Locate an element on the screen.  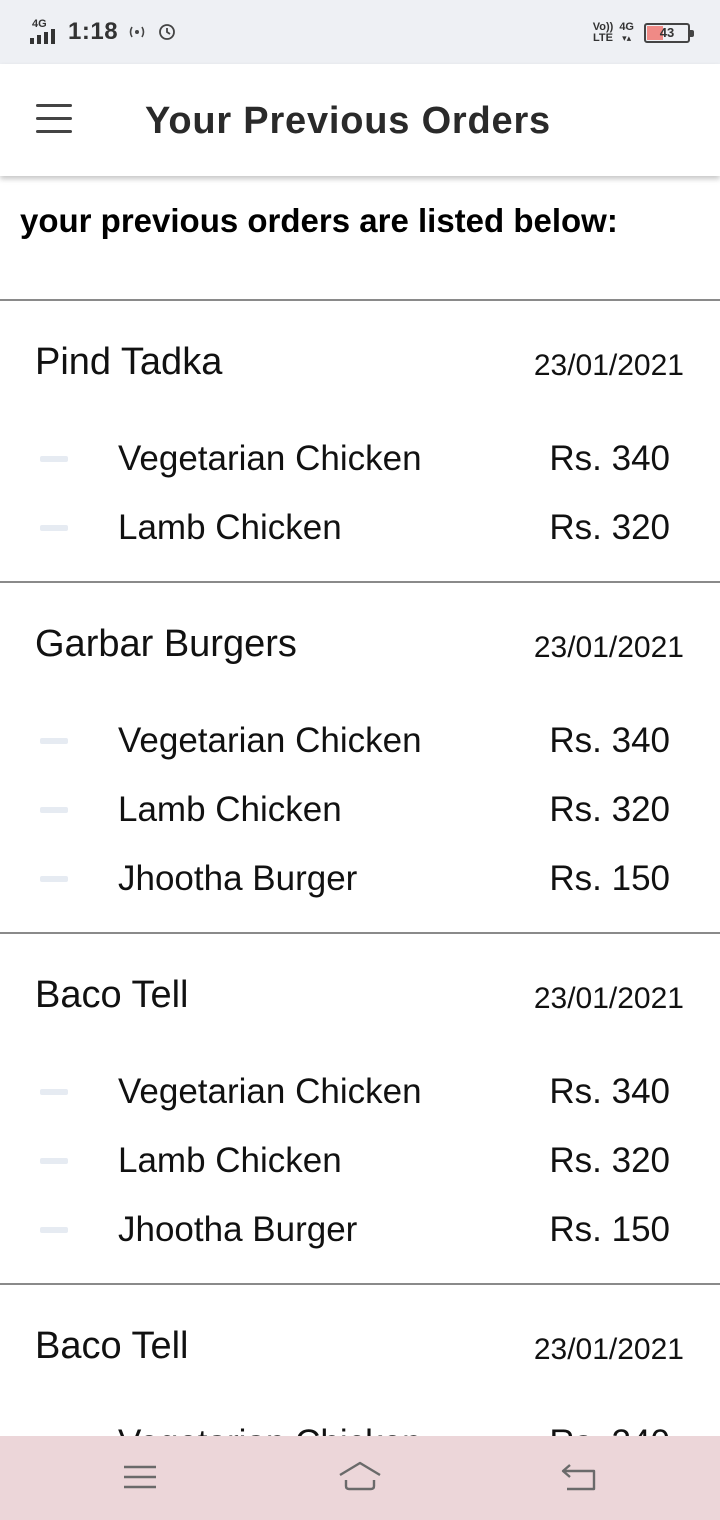
system-nav-bar is located at coordinates (360, 1478).